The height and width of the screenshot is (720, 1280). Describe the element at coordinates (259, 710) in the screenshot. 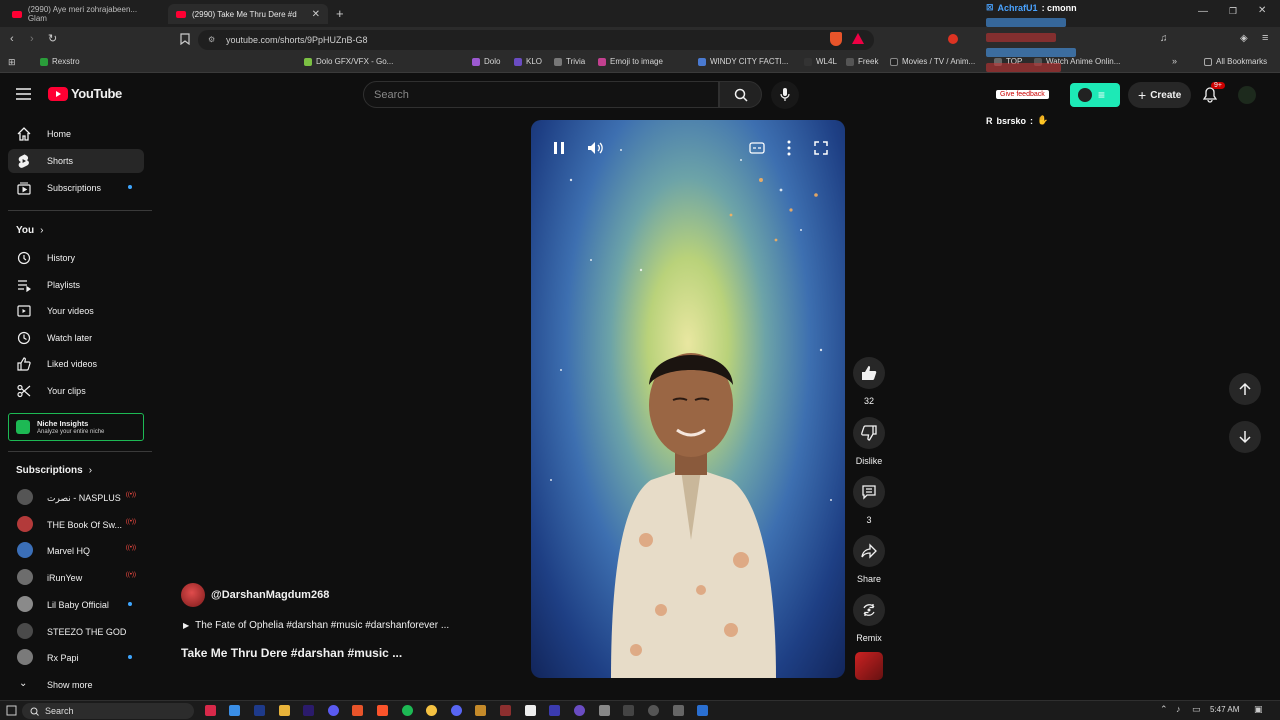

I see `taskbar-photoshop-icon` at that location.